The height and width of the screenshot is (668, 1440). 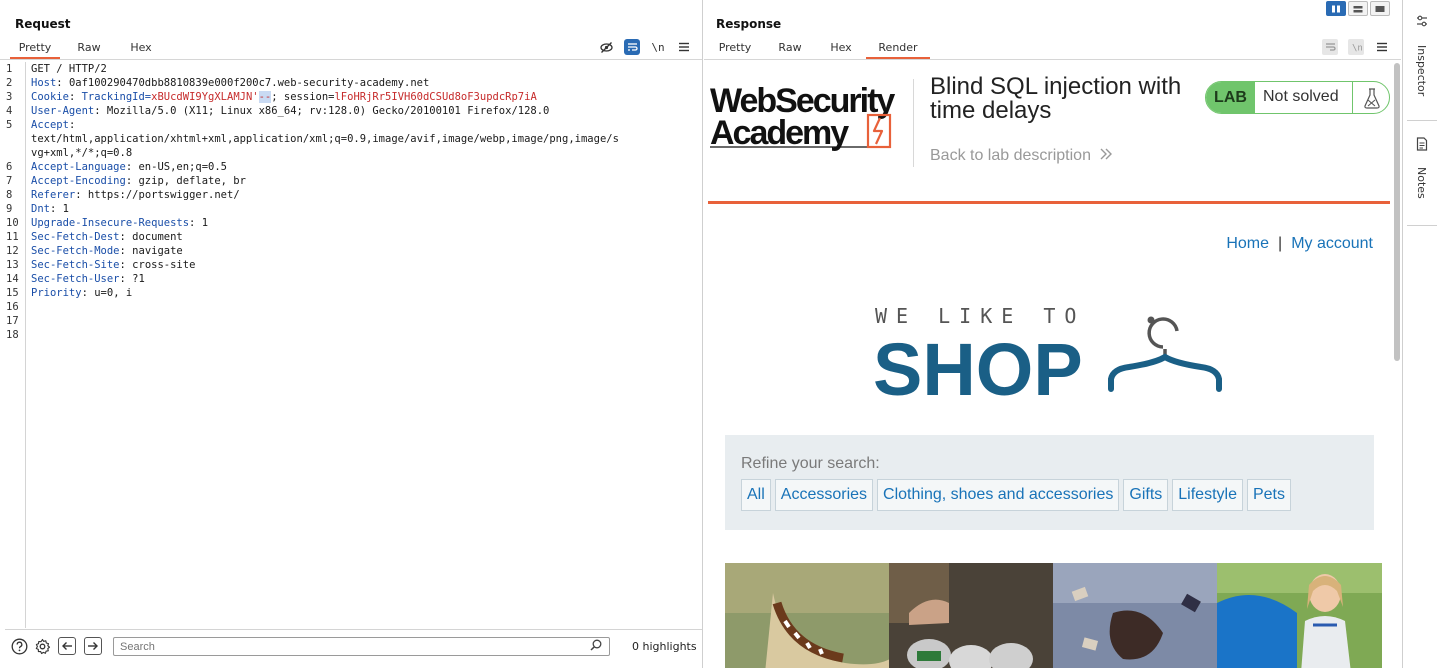 What do you see at coordinates (93, 646) in the screenshot?
I see `next-match-button` at bounding box center [93, 646].